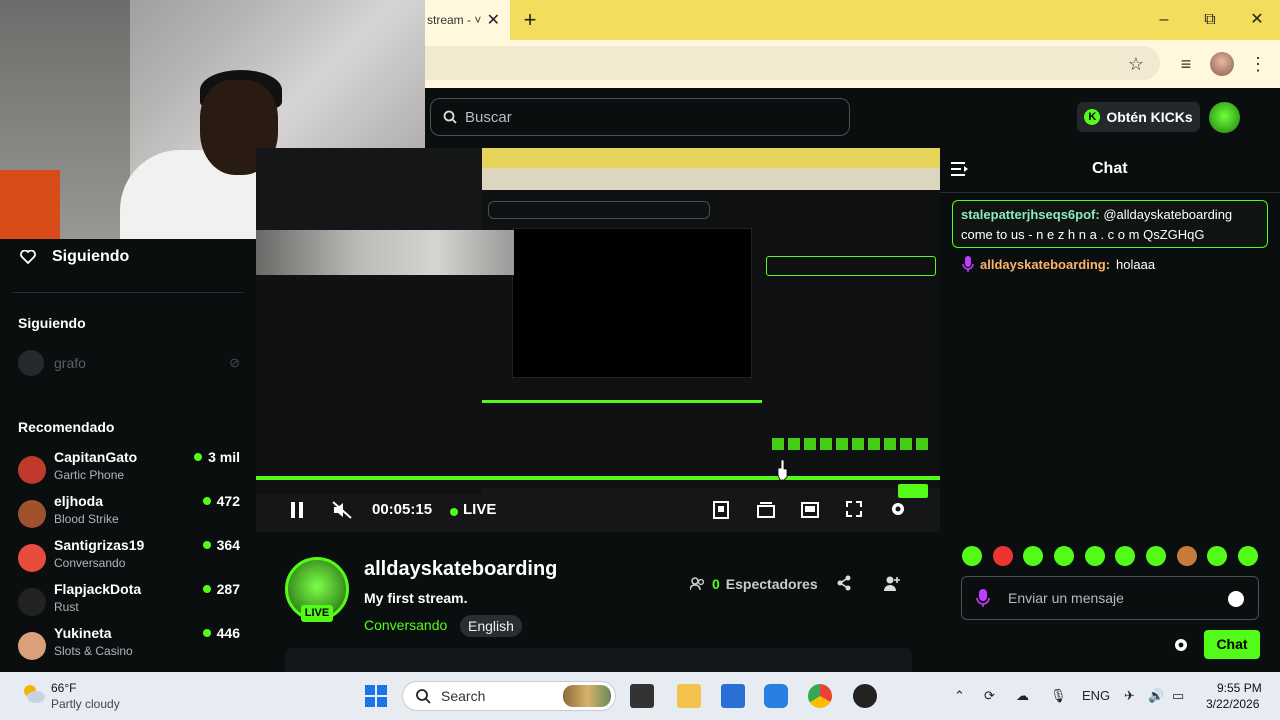  What do you see at coordinates (792, 63) in the screenshot?
I see `address-bar` at bounding box center [792, 63].